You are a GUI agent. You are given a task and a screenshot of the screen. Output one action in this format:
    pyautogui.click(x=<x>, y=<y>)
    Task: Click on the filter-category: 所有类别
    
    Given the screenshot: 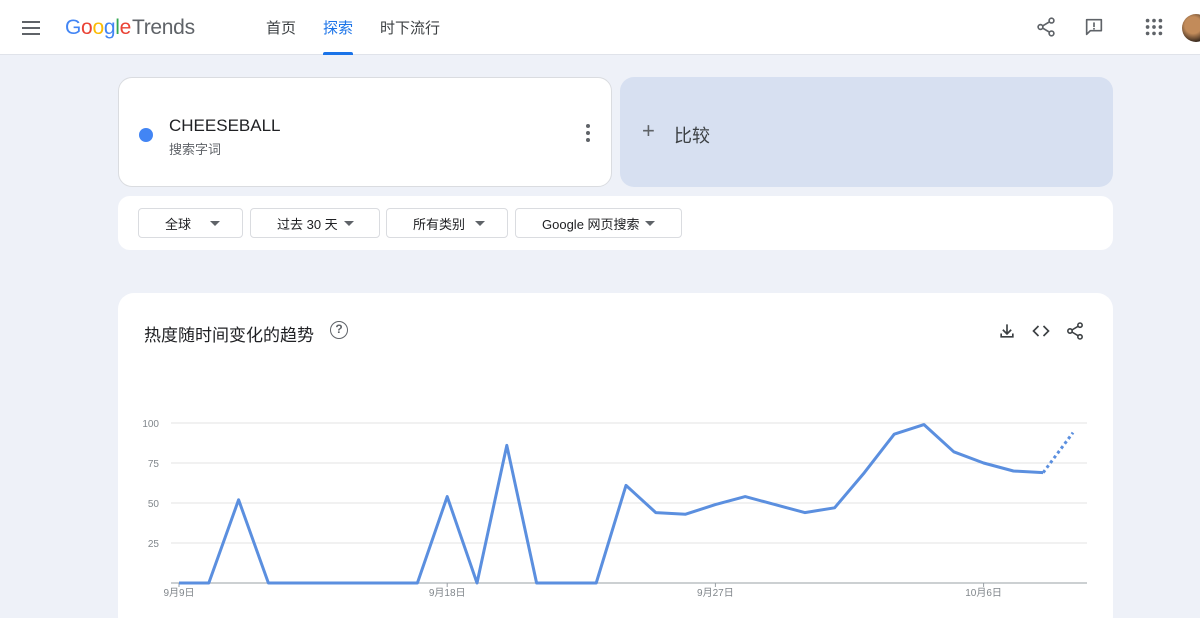 What is the action you would take?
    pyautogui.click(x=447, y=223)
    